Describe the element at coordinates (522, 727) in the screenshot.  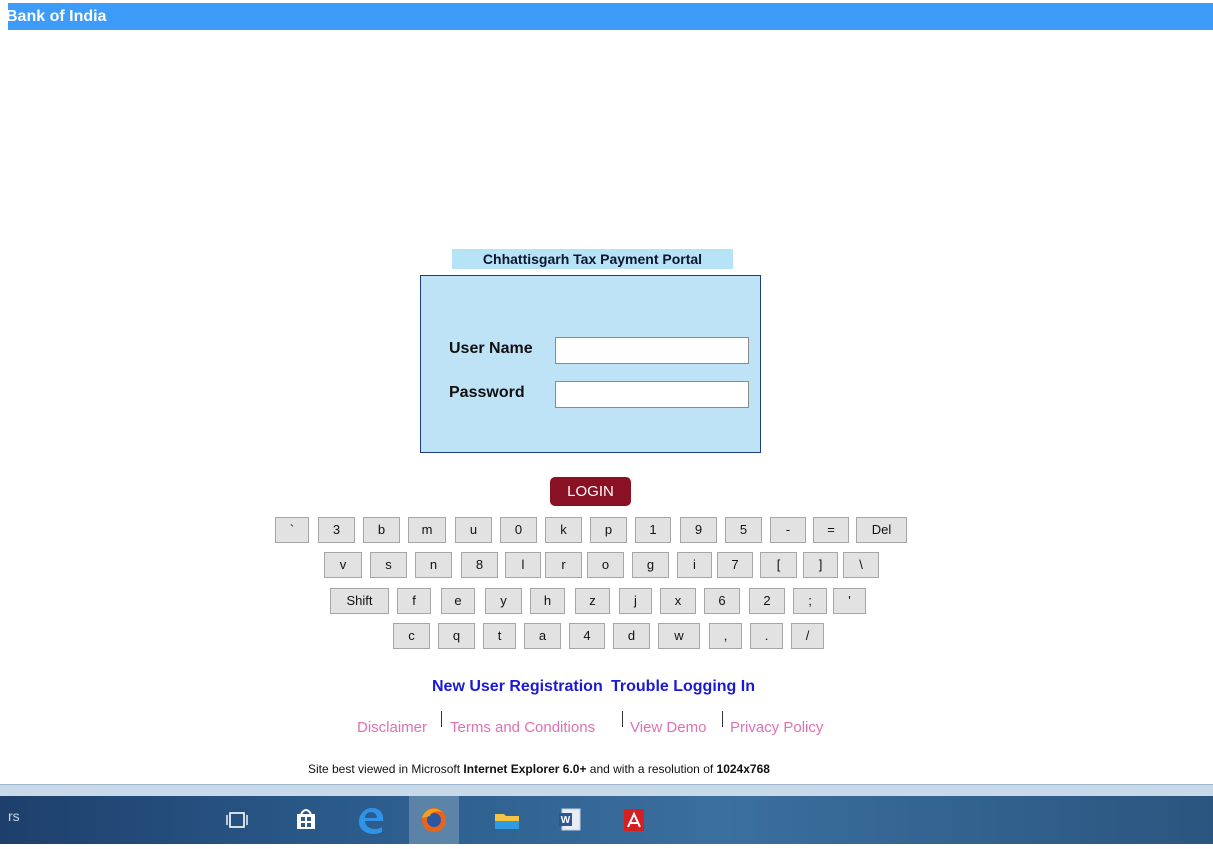
I see `terms-link: Terms and Conditions` at that location.